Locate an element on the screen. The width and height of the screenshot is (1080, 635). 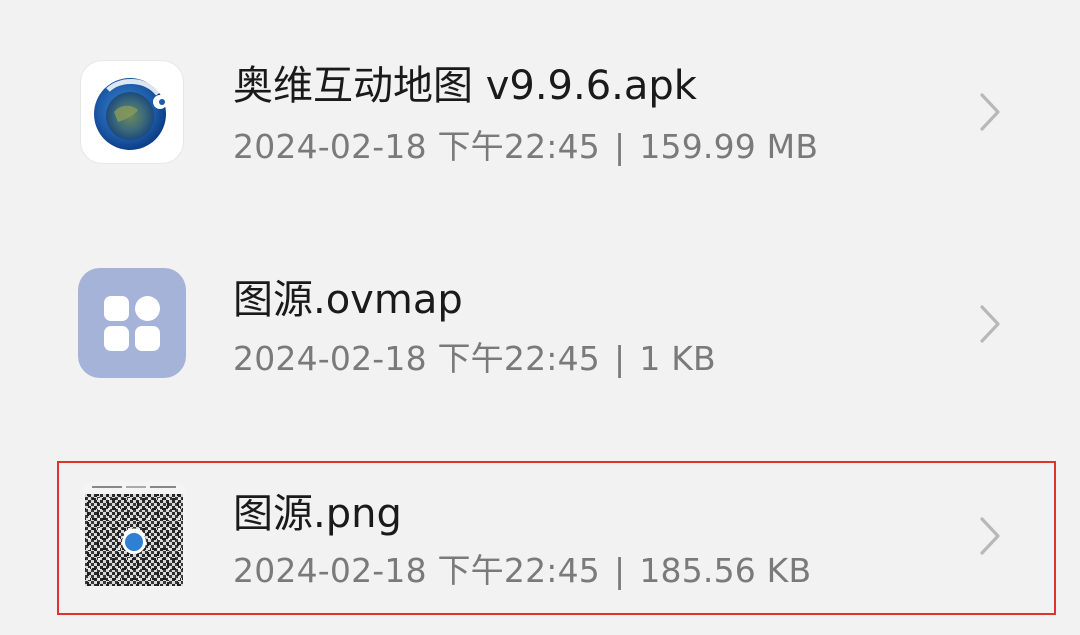
file-meta: 2024-02-18 下午22:45 | 1 KB is located at coordinates (474, 358).